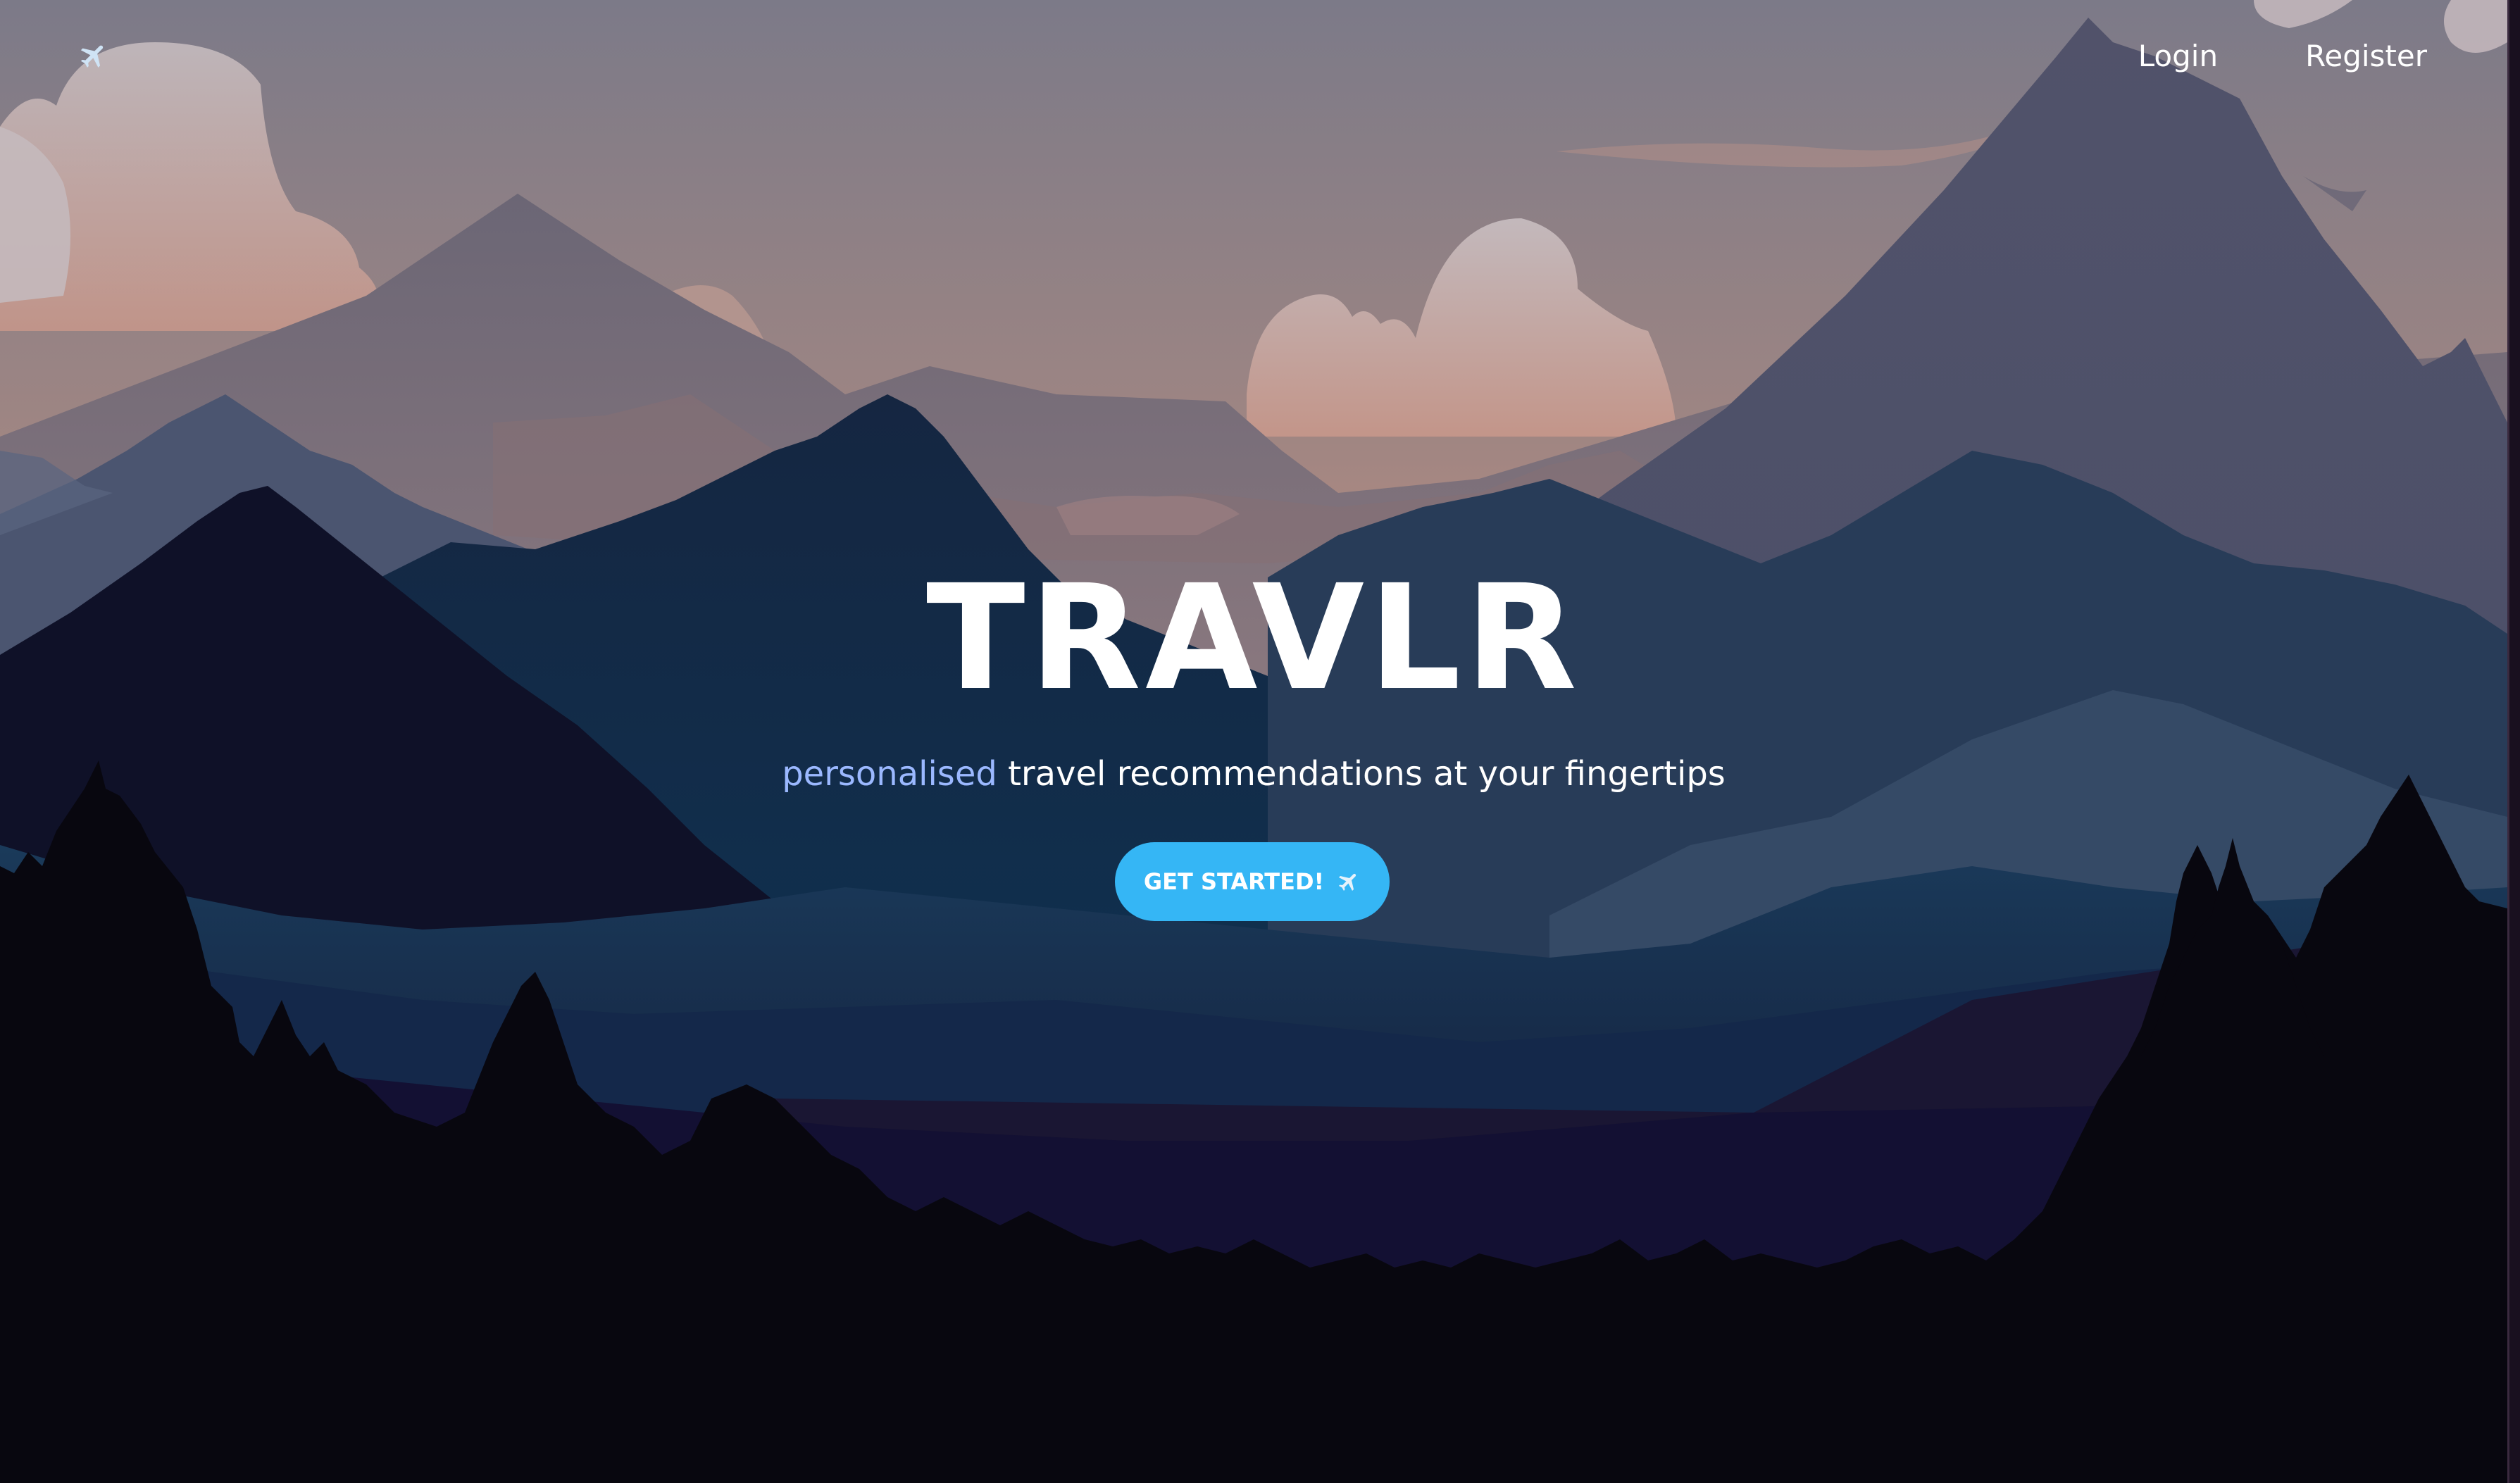  I want to click on get-started-button: GET STARTED!, so click(1253, 881).